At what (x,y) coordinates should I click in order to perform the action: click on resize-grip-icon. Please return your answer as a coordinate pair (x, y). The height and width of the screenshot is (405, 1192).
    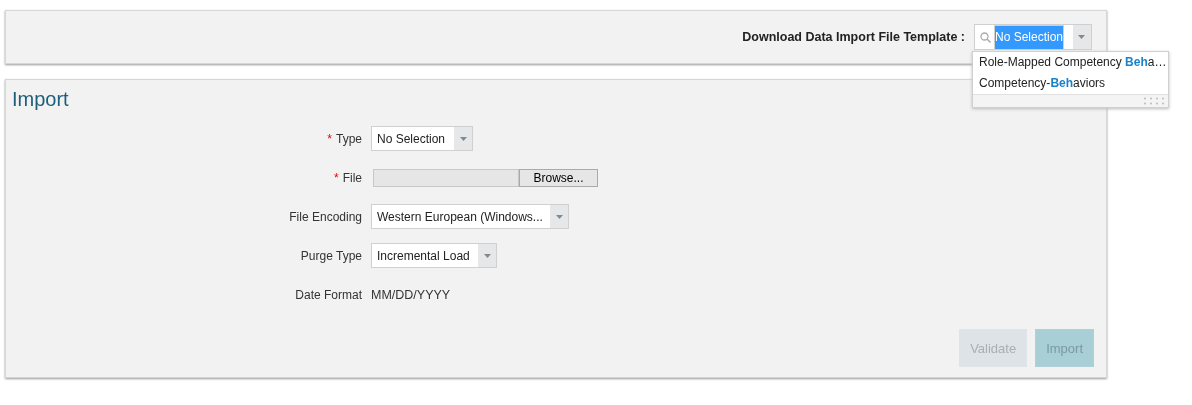
    Looking at the image, I should click on (1155, 101).